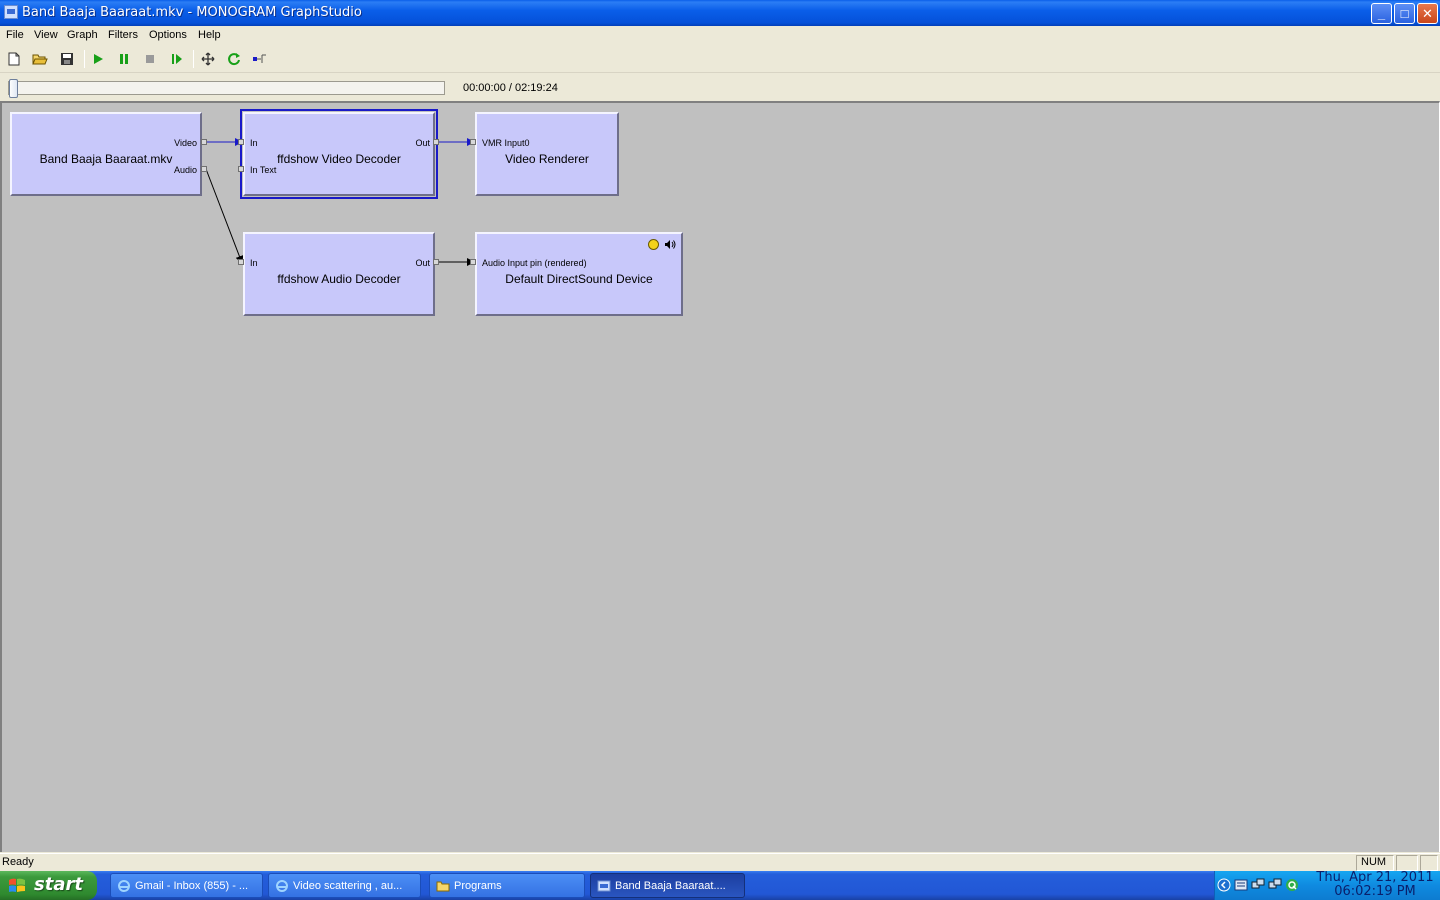  What do you see at coordinates (1375, 891) in the screenshot?
I see `clock-time: 06:02:19 PM` at bounding box center [1375, 891].